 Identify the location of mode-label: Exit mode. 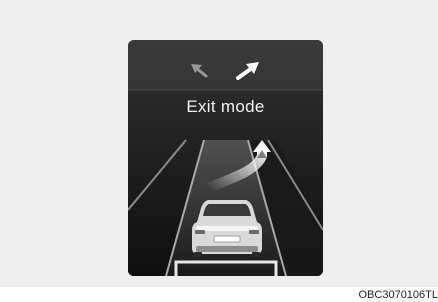
(225, 106).